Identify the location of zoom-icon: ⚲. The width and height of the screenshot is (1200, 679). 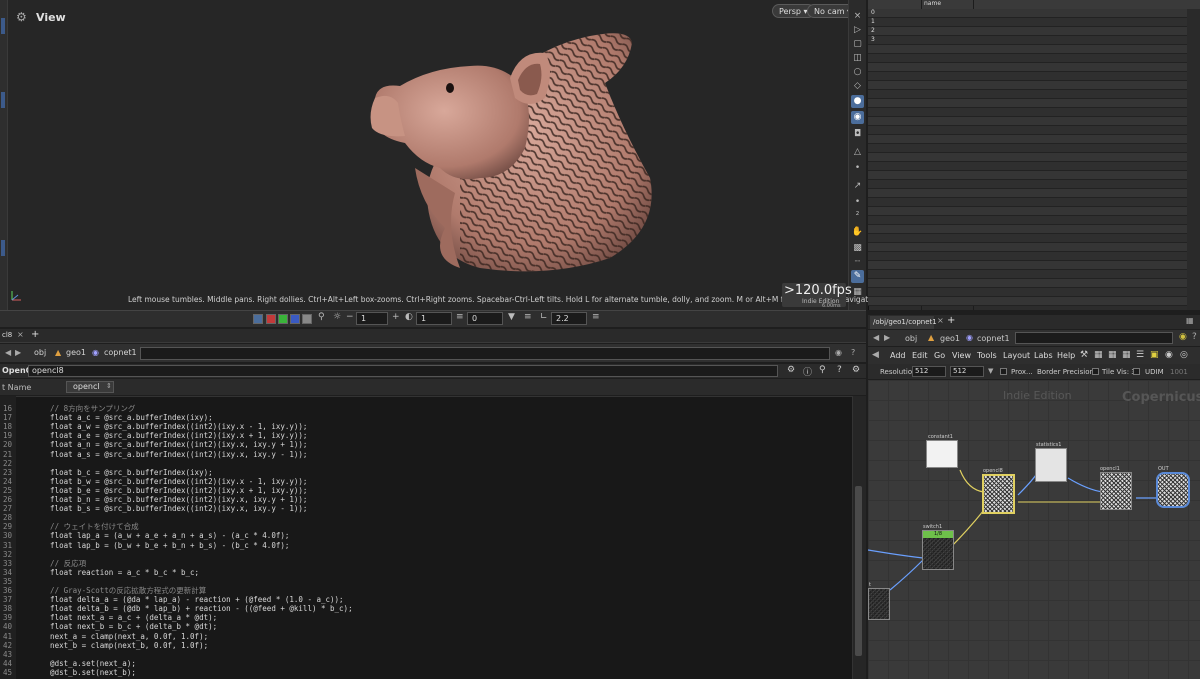
(321, 317).